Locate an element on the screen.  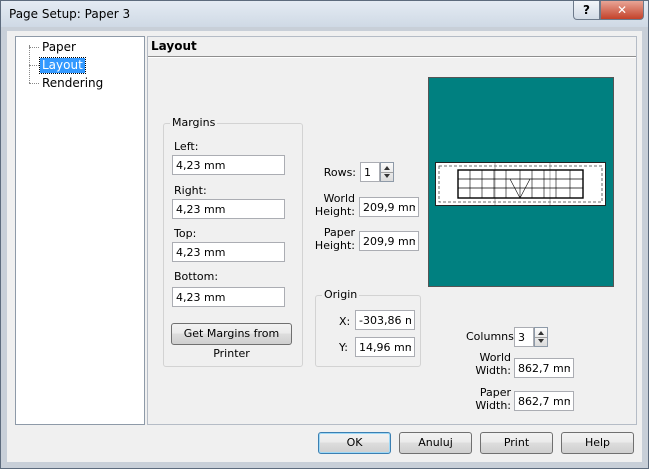
paper-height-label-line2: Height: is located at coordinates (334, 245).